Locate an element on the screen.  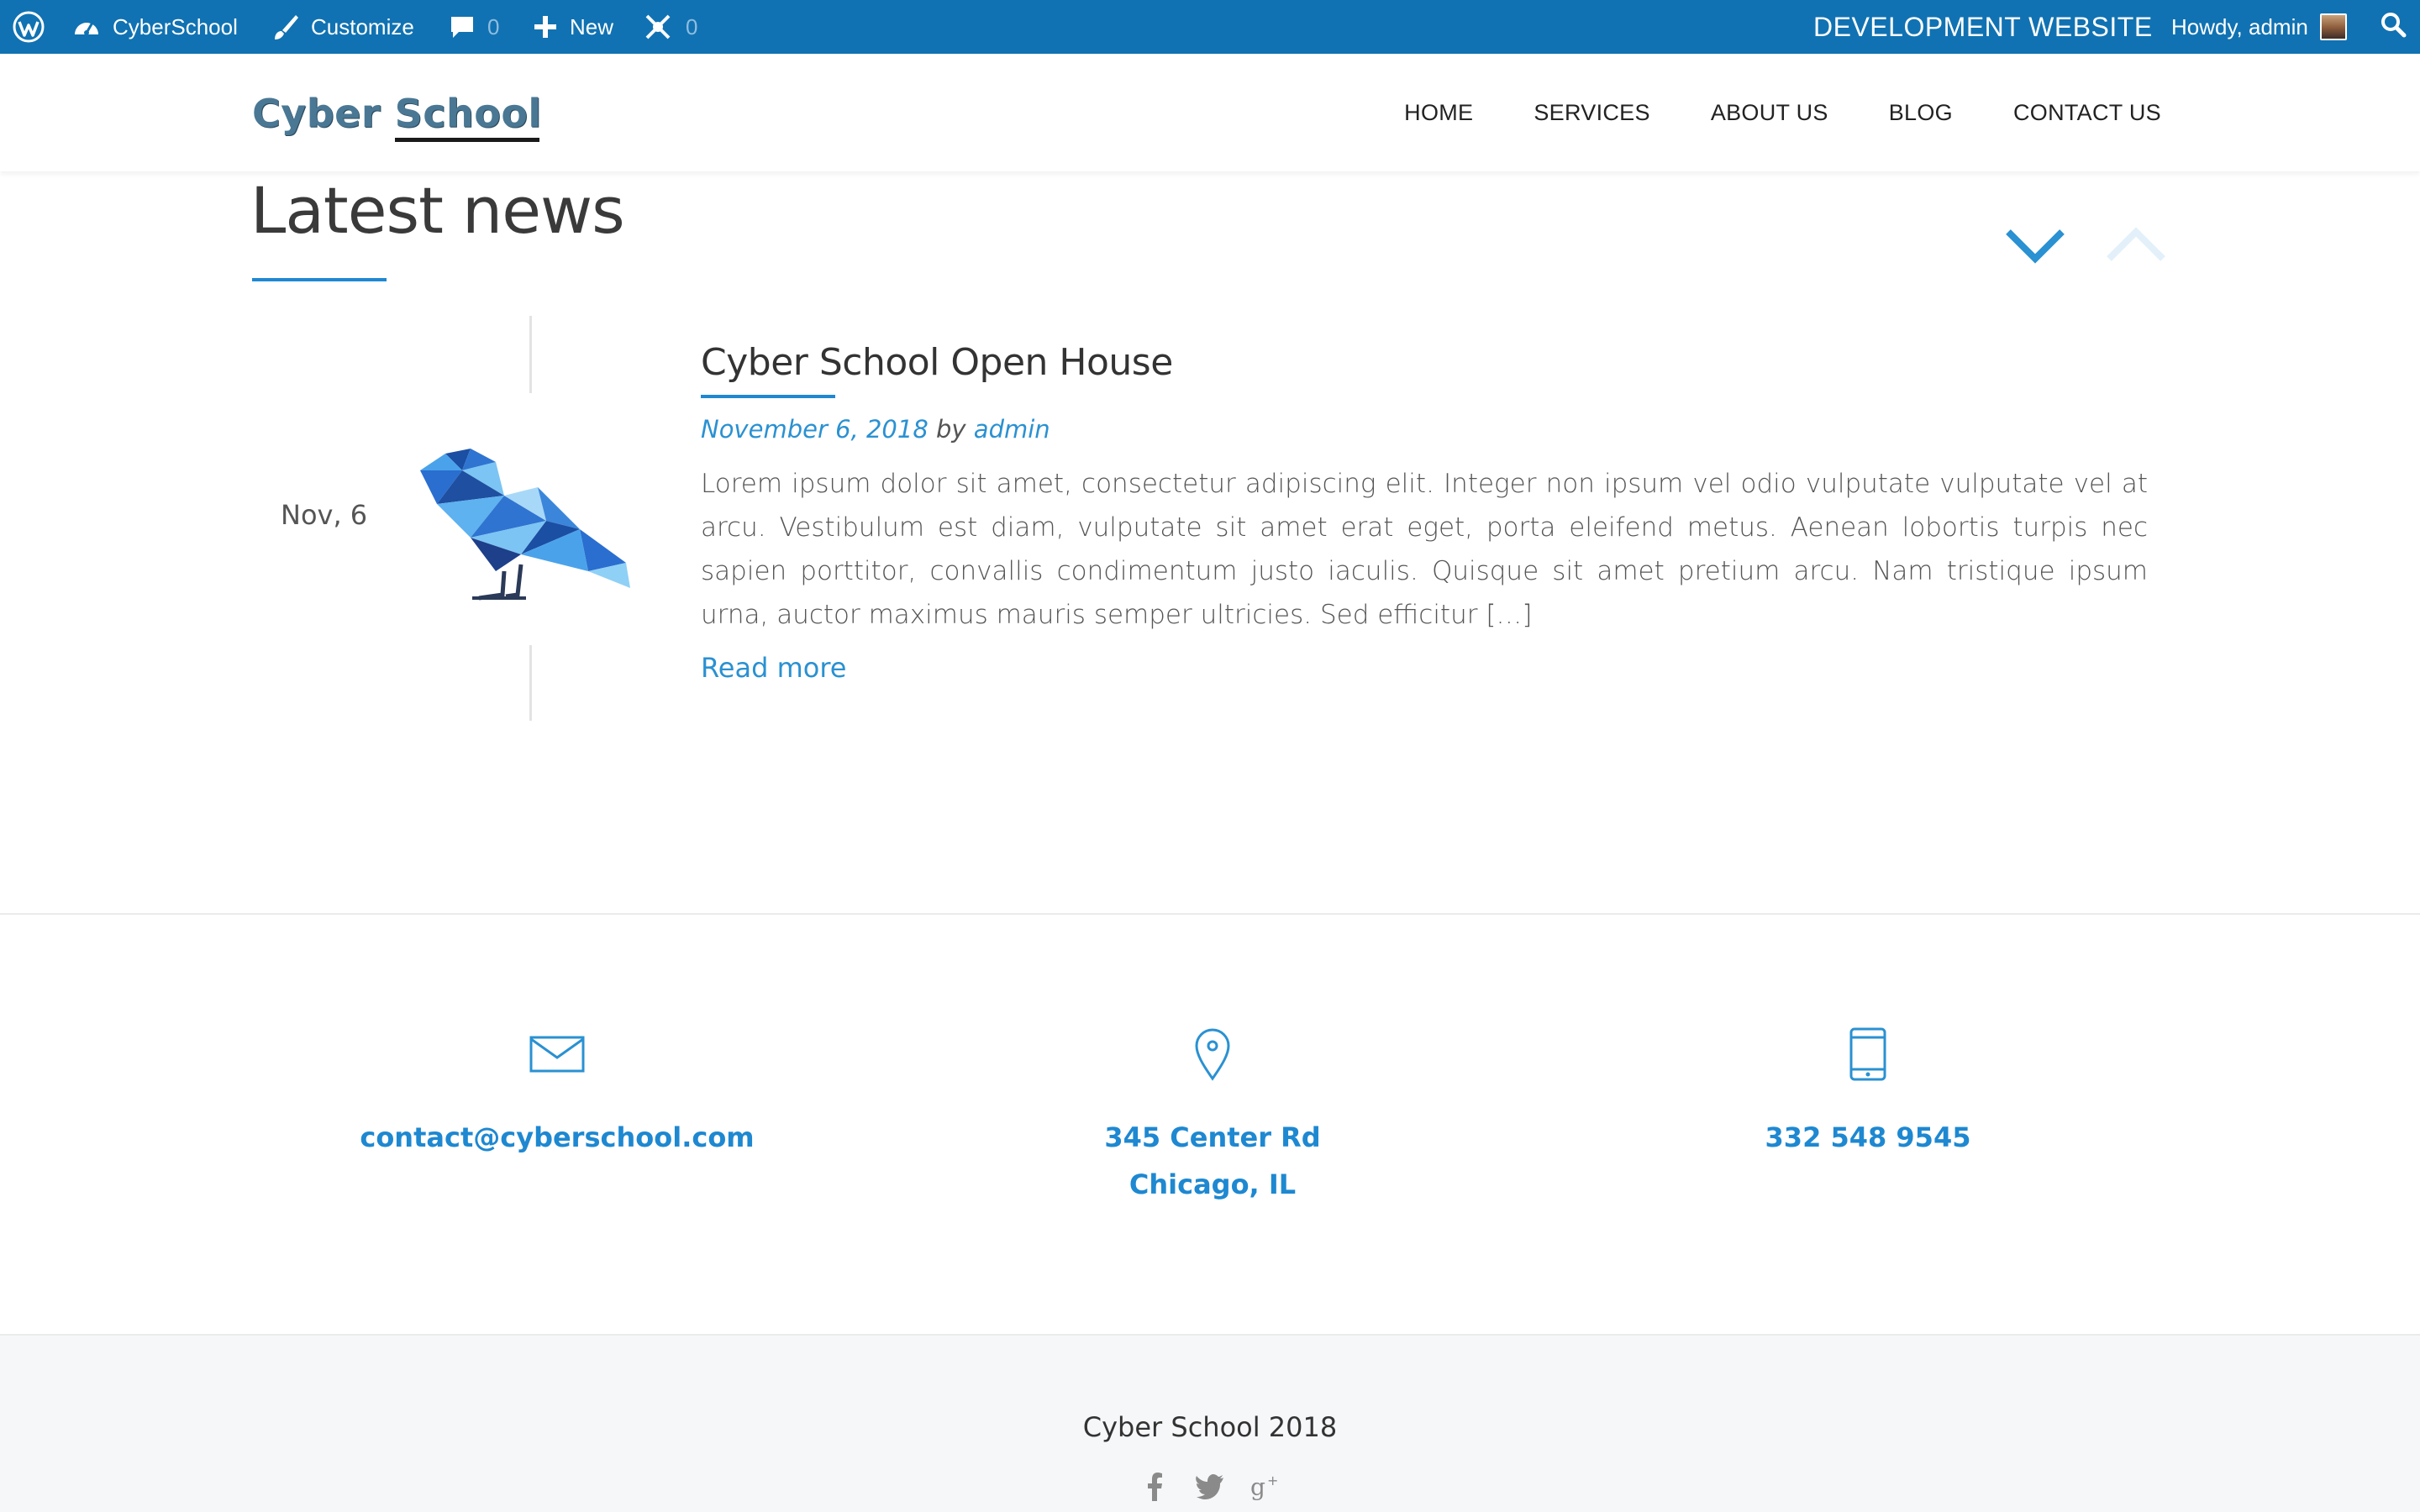
search-icon is located at coordinates (2393, 27).